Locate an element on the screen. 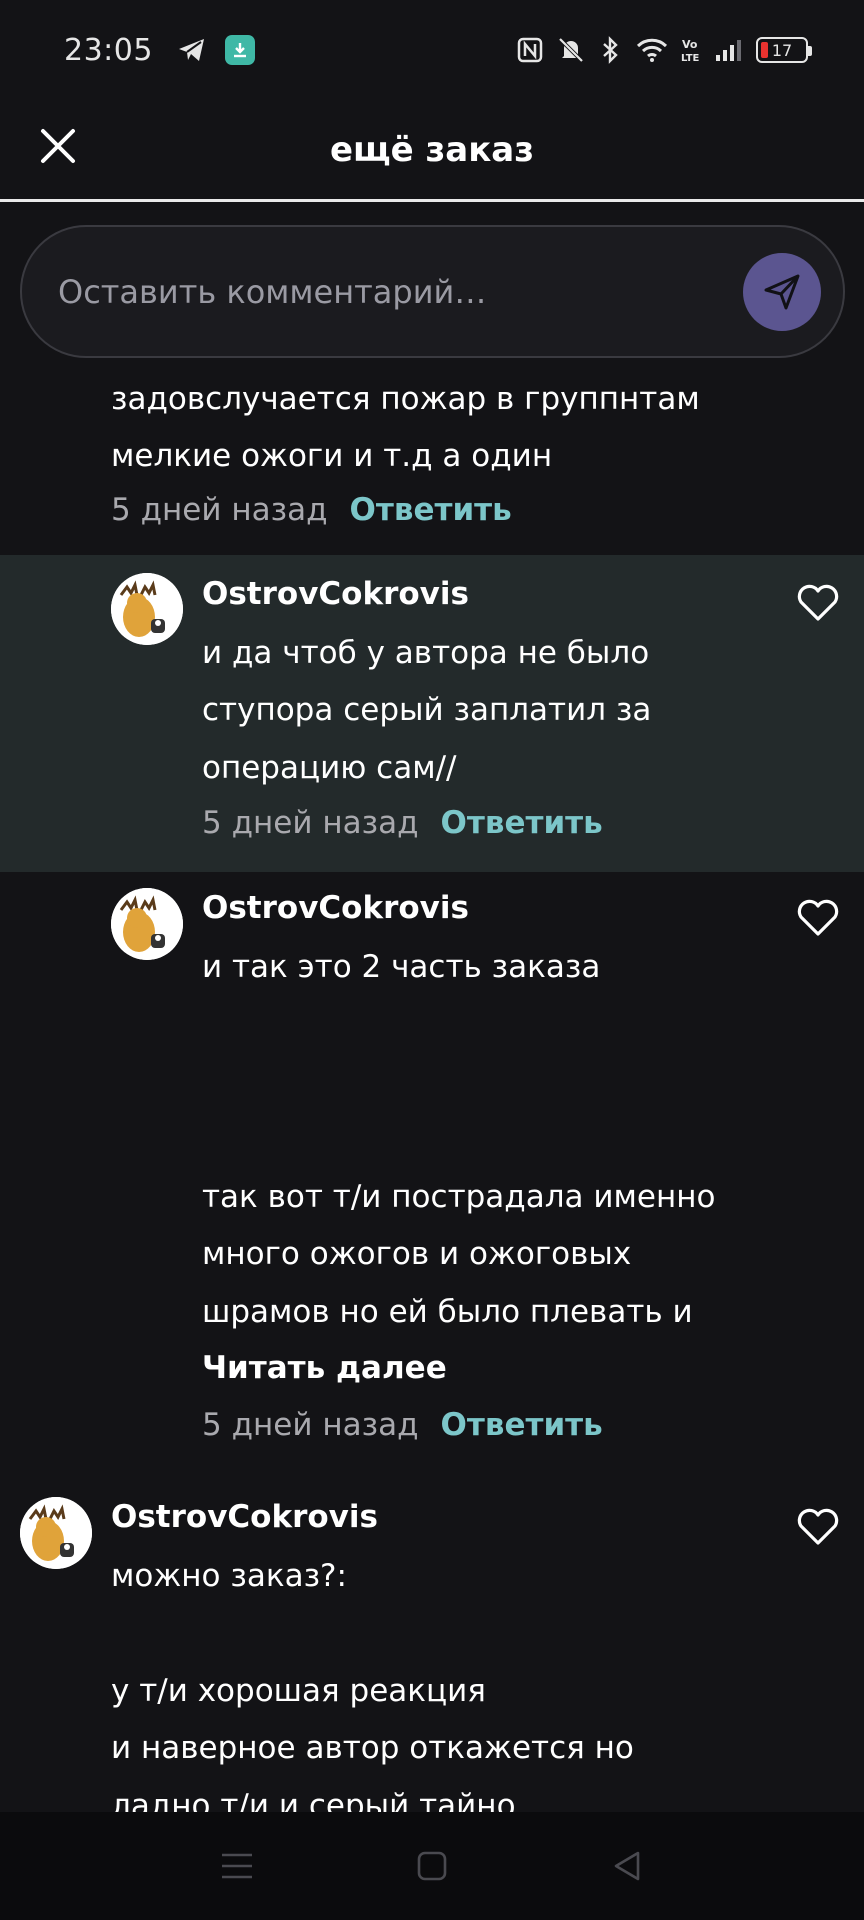 This screenshot has height=1920, width=864. comment-input is located at coordinates (400, 291).